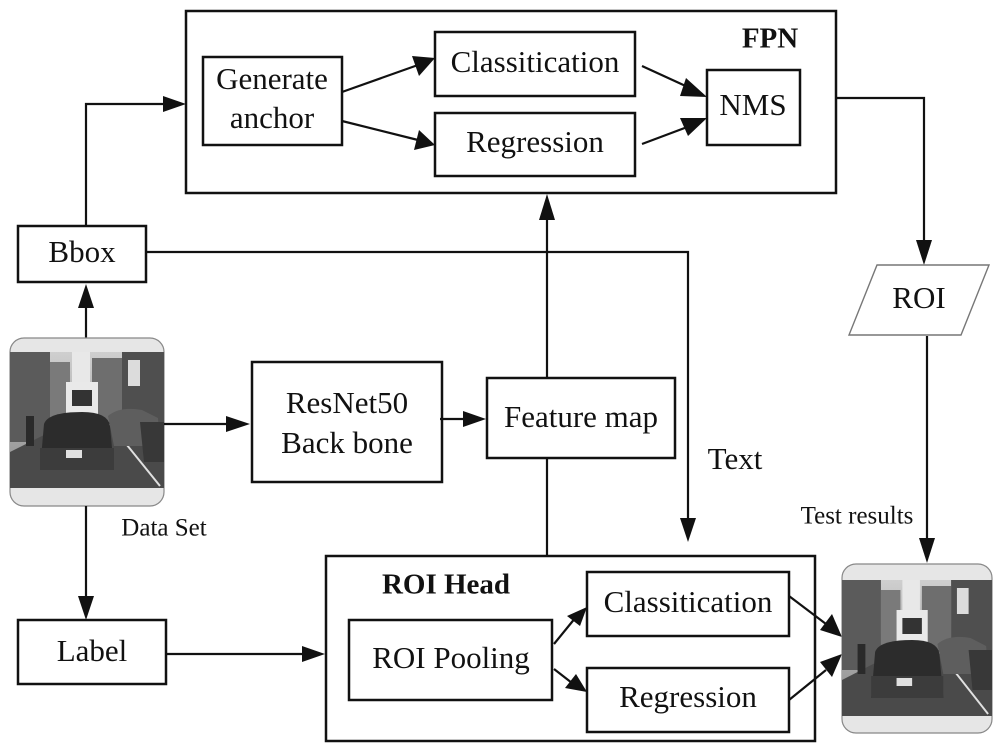  Describe the element at coordinates (82, 251) in the screenshot. I see `bbox-label: Bbox` at that location.